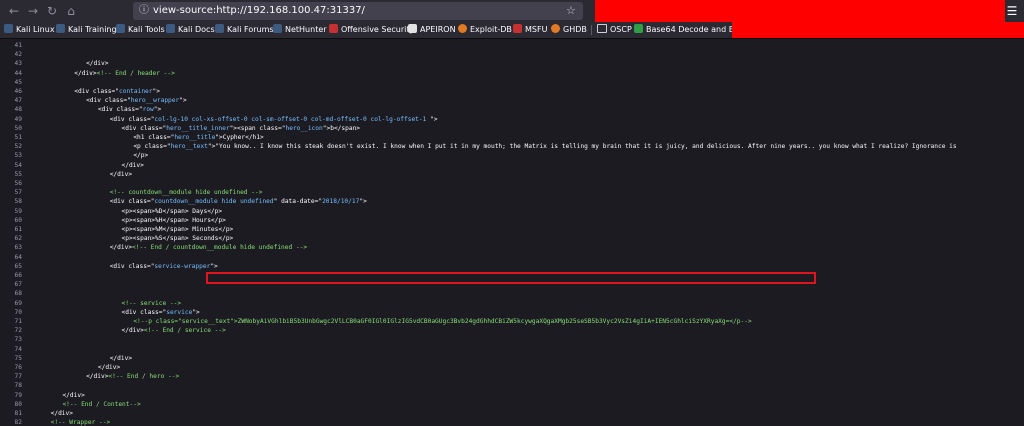 This screenshot has height=426, width=1024. Describe the element at coordinates (86, 30) in the screenshot. I see `bookmark-kali-training: Kali Training` at that location.